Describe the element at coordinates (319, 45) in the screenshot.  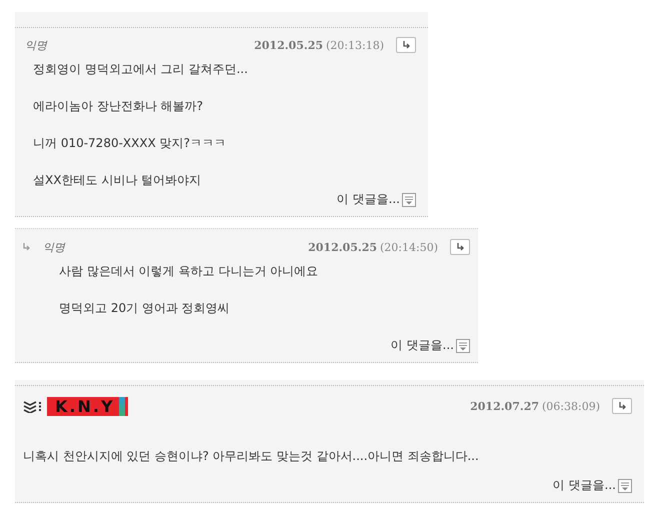
I see `timestamp: 2012.05.25 (20:13:18)` at that location.